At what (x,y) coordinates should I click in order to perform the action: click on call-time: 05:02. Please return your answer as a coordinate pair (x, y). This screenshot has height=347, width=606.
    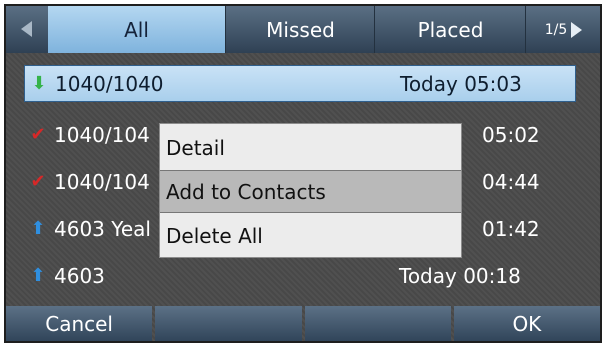
    Looking at the image, I should click on (511, 134).